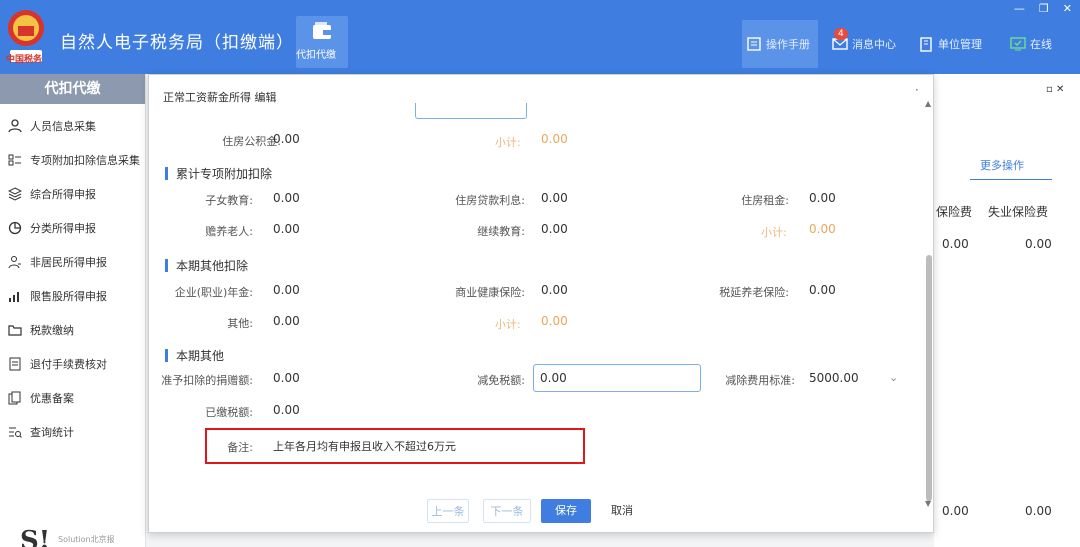 The image size is (1080, 547). Describe the element at coordinates (471, 111) in the screenshot. I see `clipped-input` at that location.